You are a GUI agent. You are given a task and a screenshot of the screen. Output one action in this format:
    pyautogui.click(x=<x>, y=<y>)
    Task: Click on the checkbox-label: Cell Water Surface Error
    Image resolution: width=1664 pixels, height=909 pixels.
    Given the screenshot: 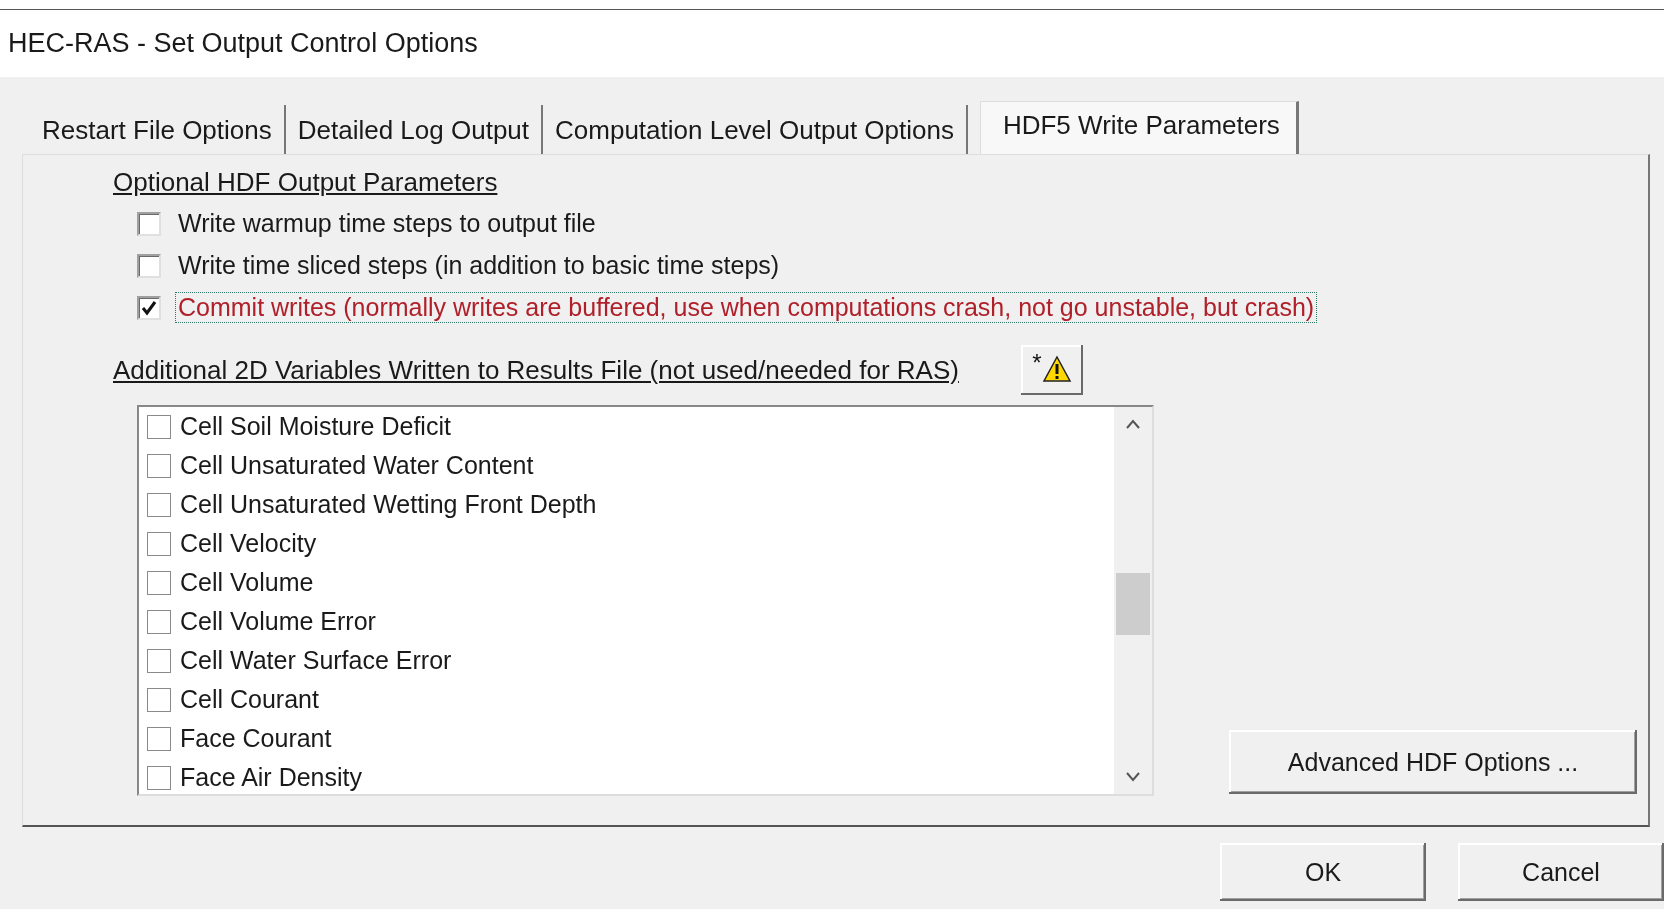 What is the action you would take?
    pyautogui.click(x=316, y=660)
    